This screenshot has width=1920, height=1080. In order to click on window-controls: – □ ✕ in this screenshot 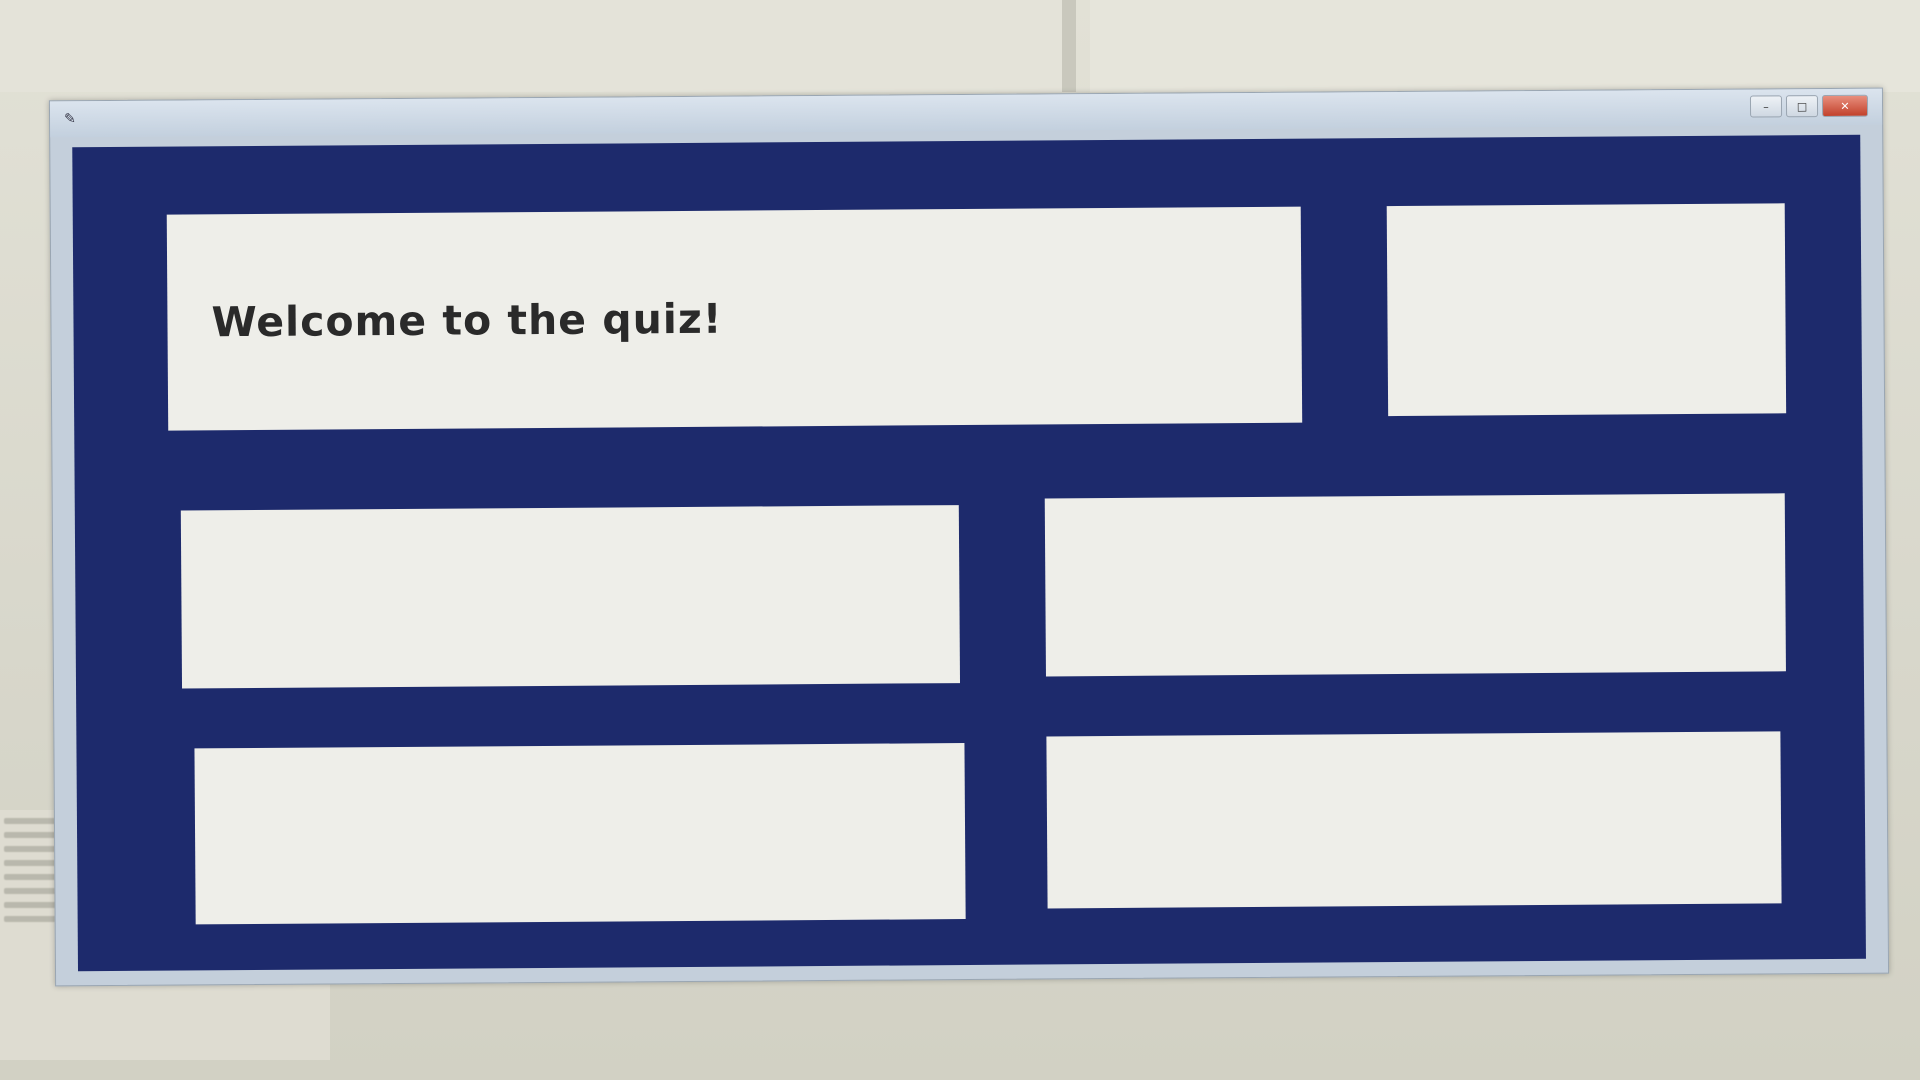, I will do `click(1809, 106)`.